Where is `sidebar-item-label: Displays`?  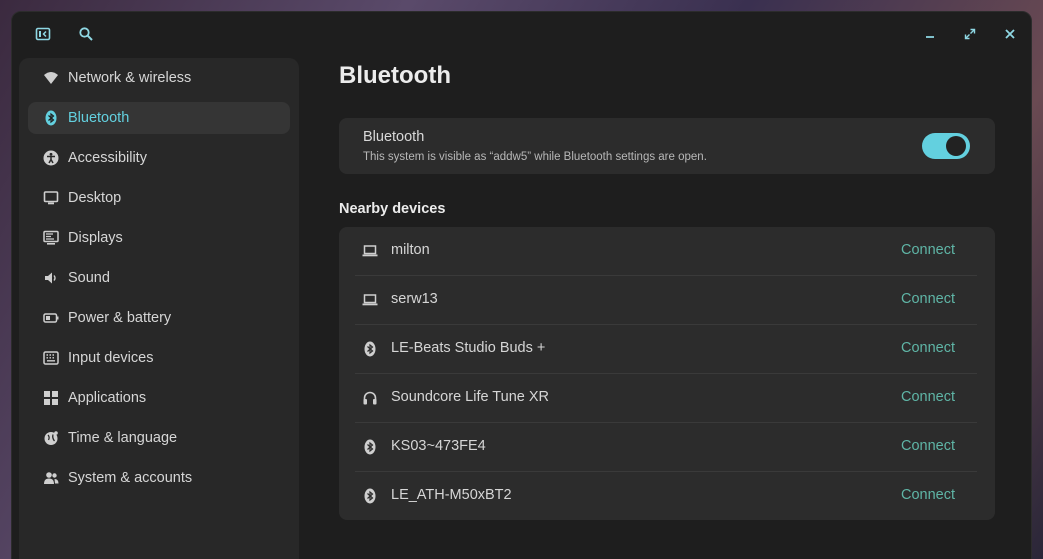 sidebar-item-label: Displays is located at coordinates (95, 238).